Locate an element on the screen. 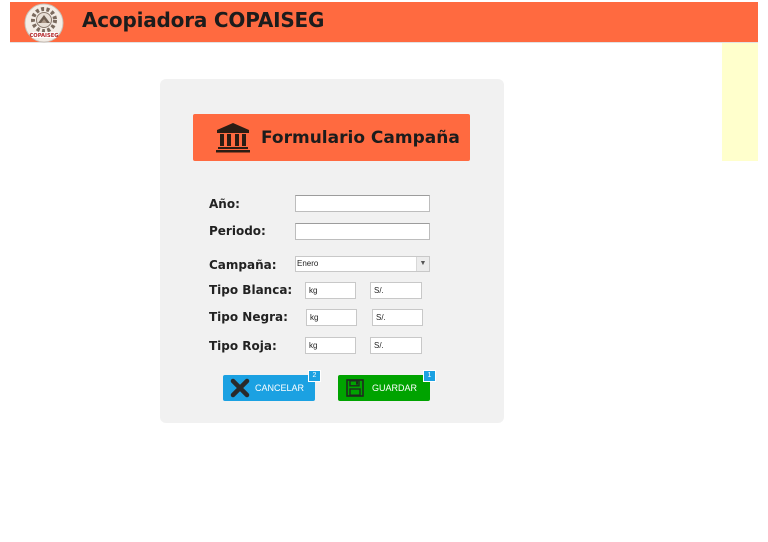  side-note-panel is located at coordinates (740, 102).